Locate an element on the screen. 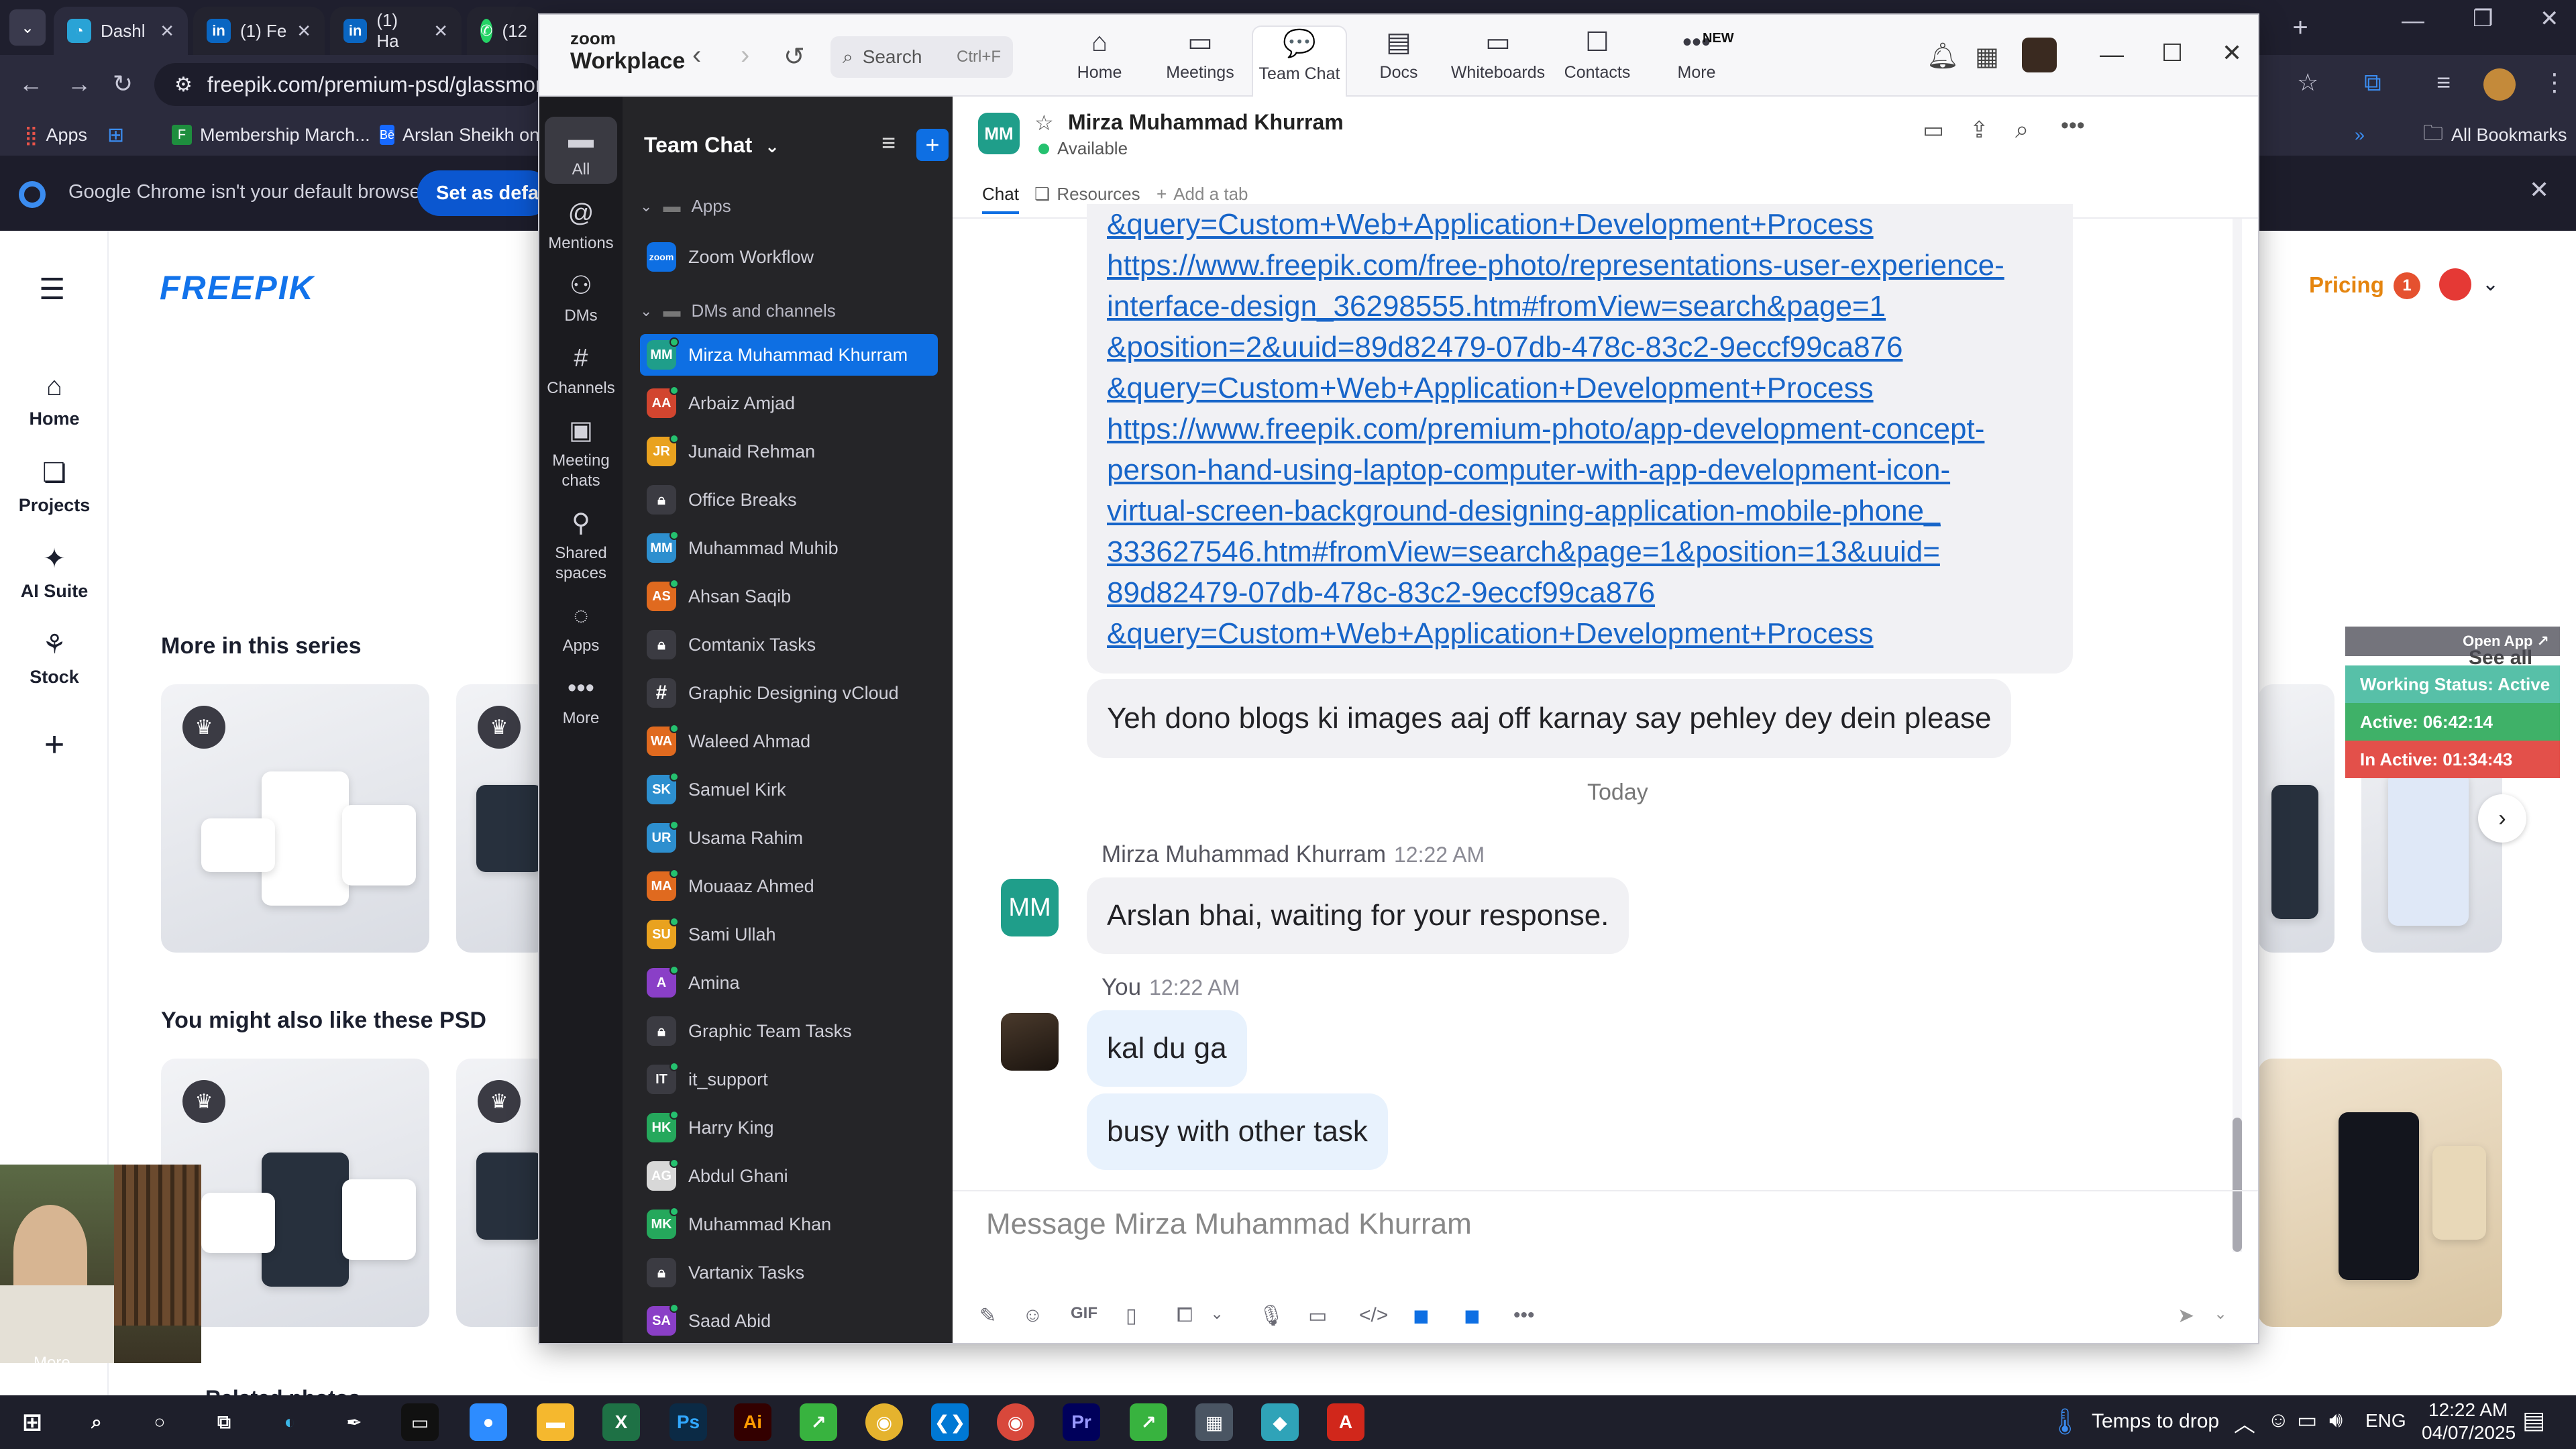  screenshot-icon: ⧠ is located at coordinates (1185, 1315).